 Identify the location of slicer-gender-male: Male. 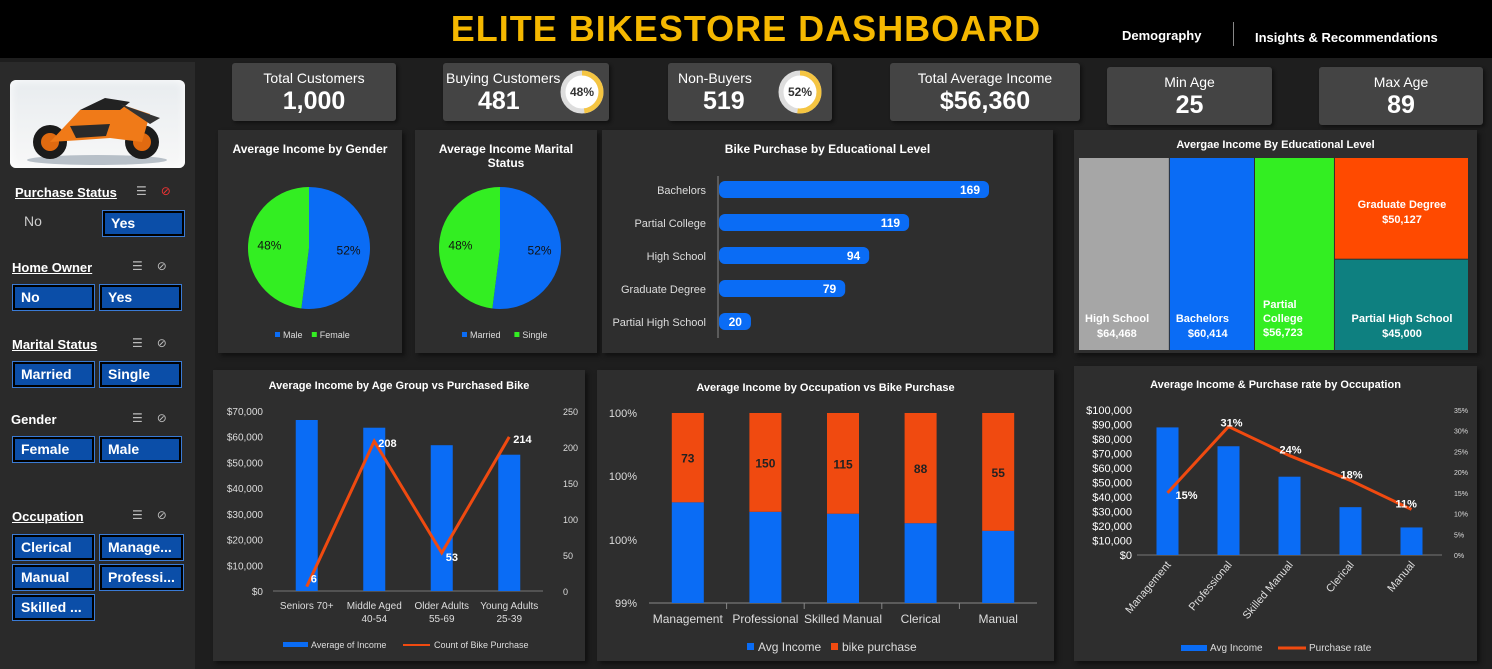
(140, 449).